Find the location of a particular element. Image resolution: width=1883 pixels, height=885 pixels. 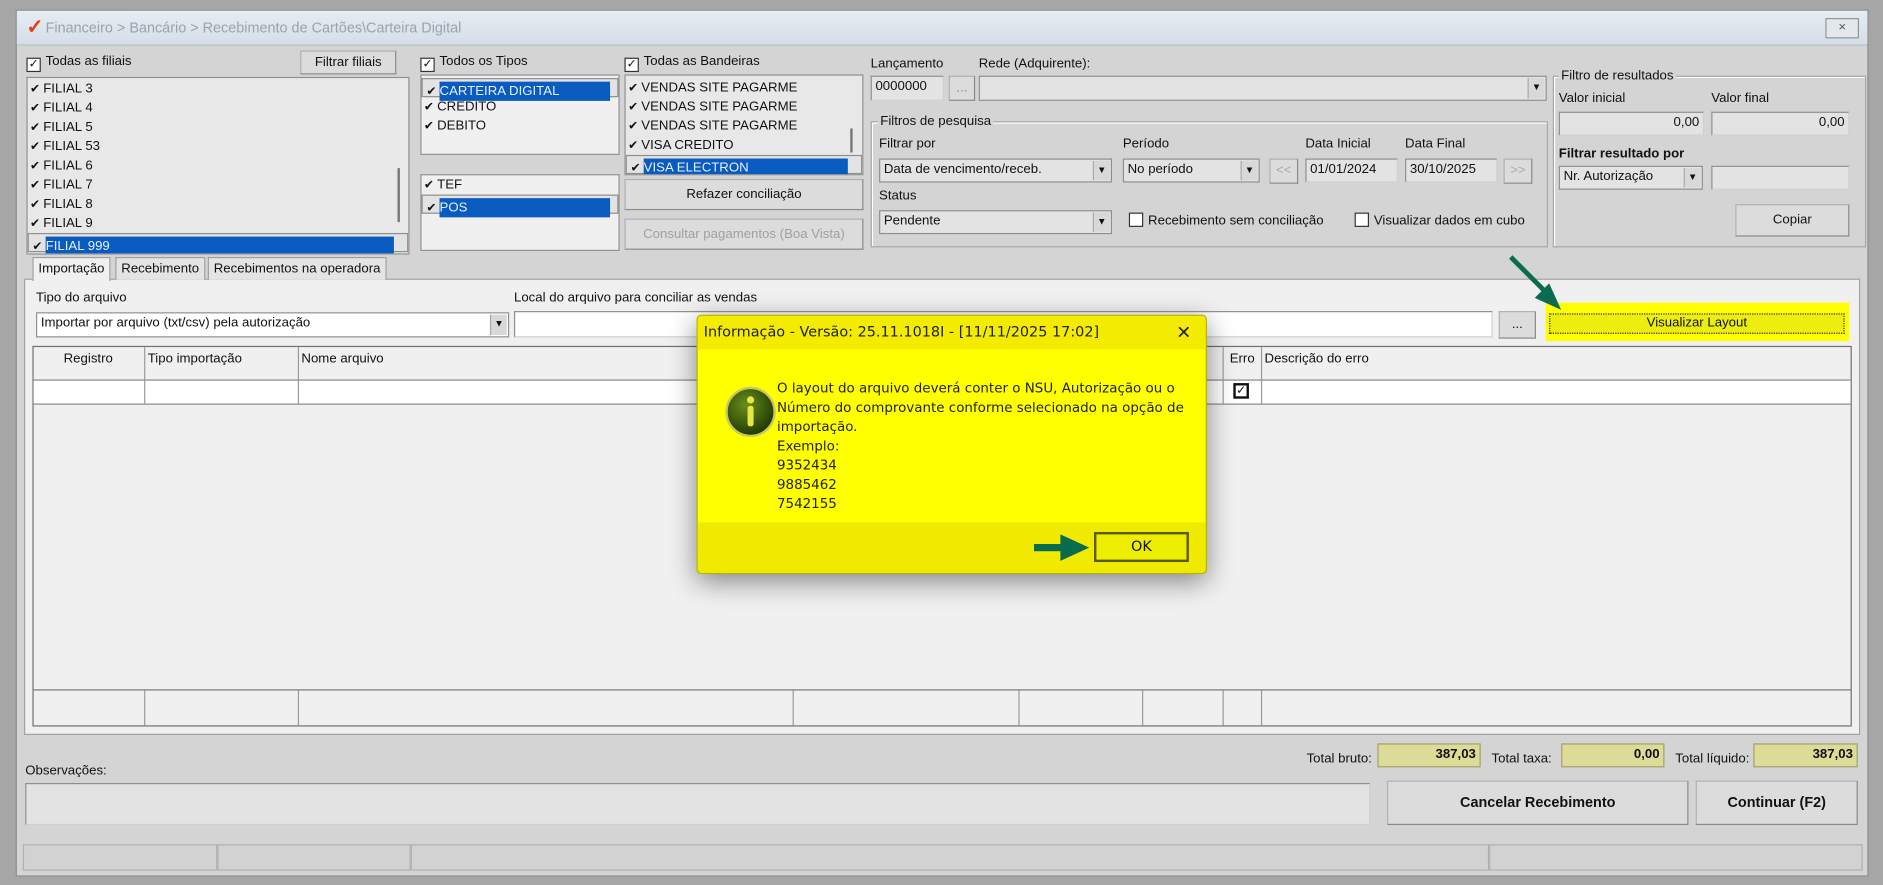

todos-tipos-checkbox: ✓ Todos os Tipos is located at coordinates (474, 63).